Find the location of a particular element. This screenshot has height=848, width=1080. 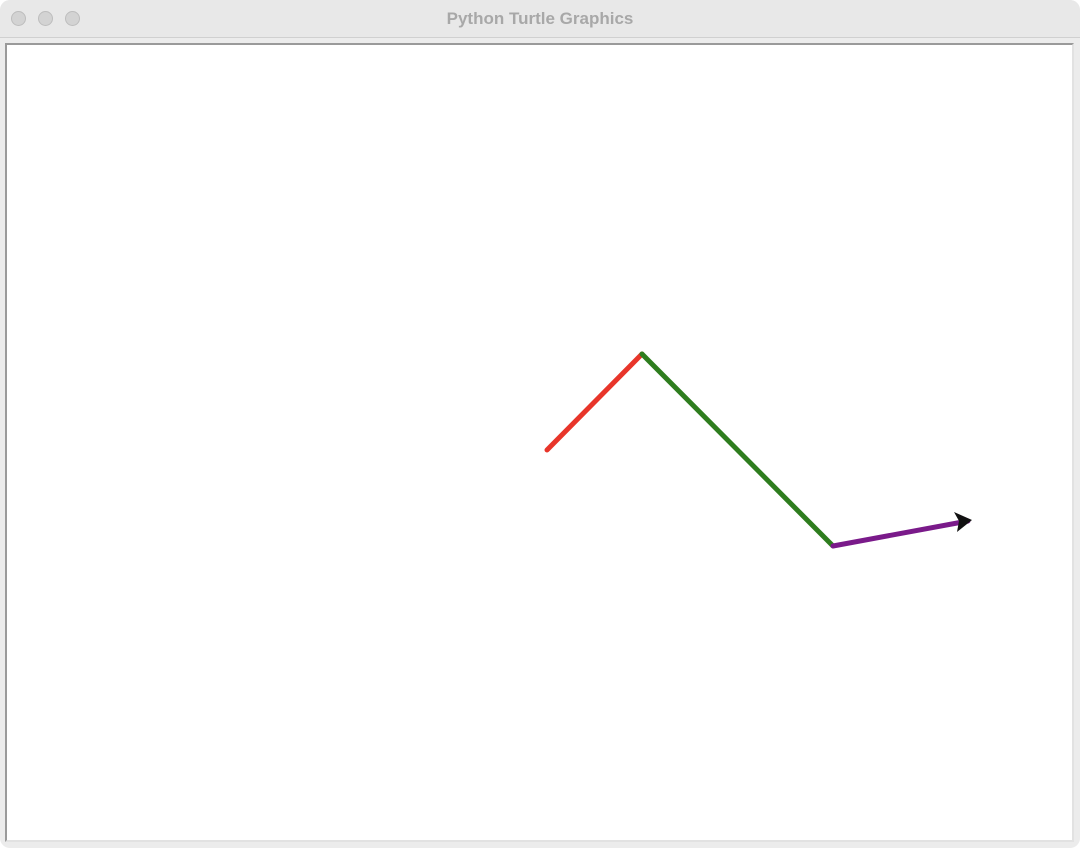

green-segment is located at coordinates (737, 450).